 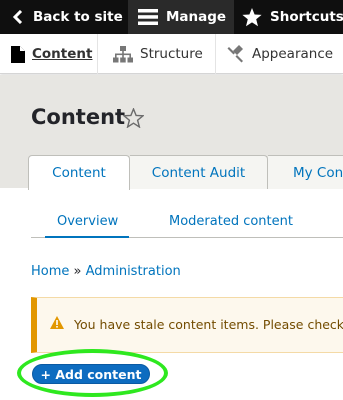 I want to click on tray-item-appearance: Appearance, so click(x=279, y=54).